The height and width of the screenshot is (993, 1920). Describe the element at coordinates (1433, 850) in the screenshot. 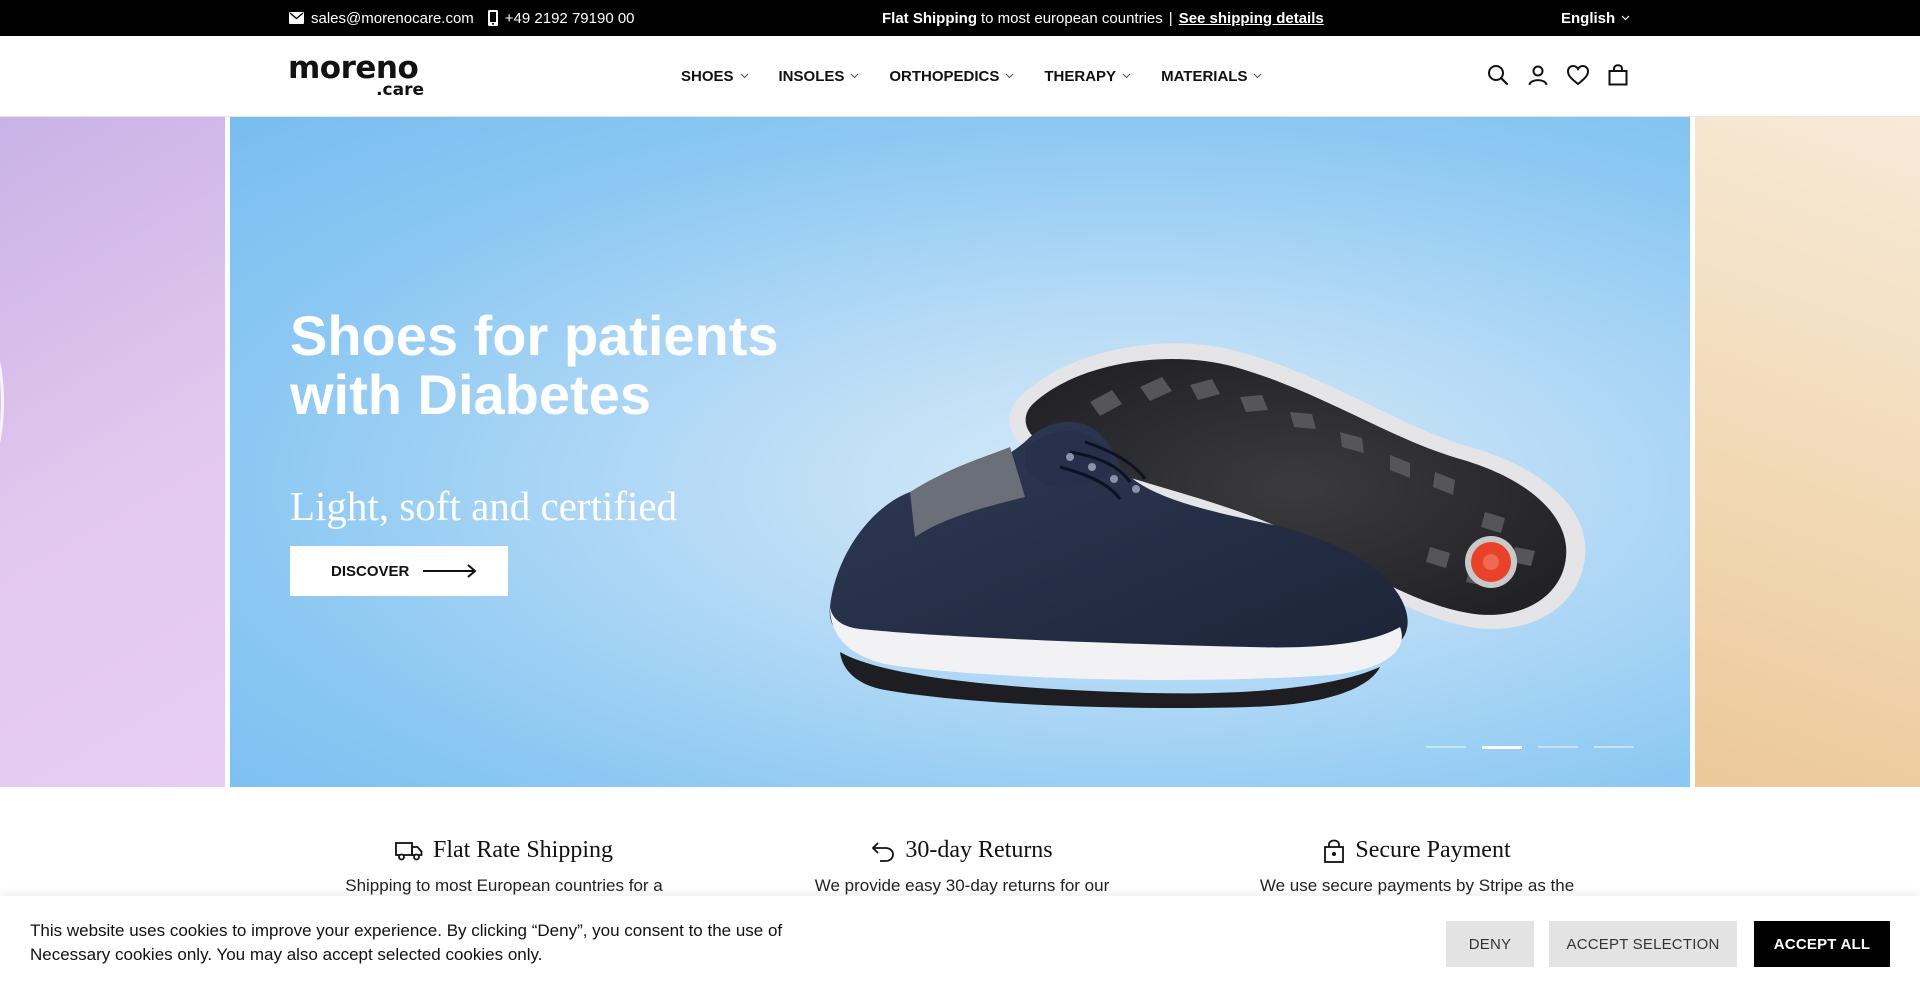

I see `feature-title: Secure Payment` at that location.